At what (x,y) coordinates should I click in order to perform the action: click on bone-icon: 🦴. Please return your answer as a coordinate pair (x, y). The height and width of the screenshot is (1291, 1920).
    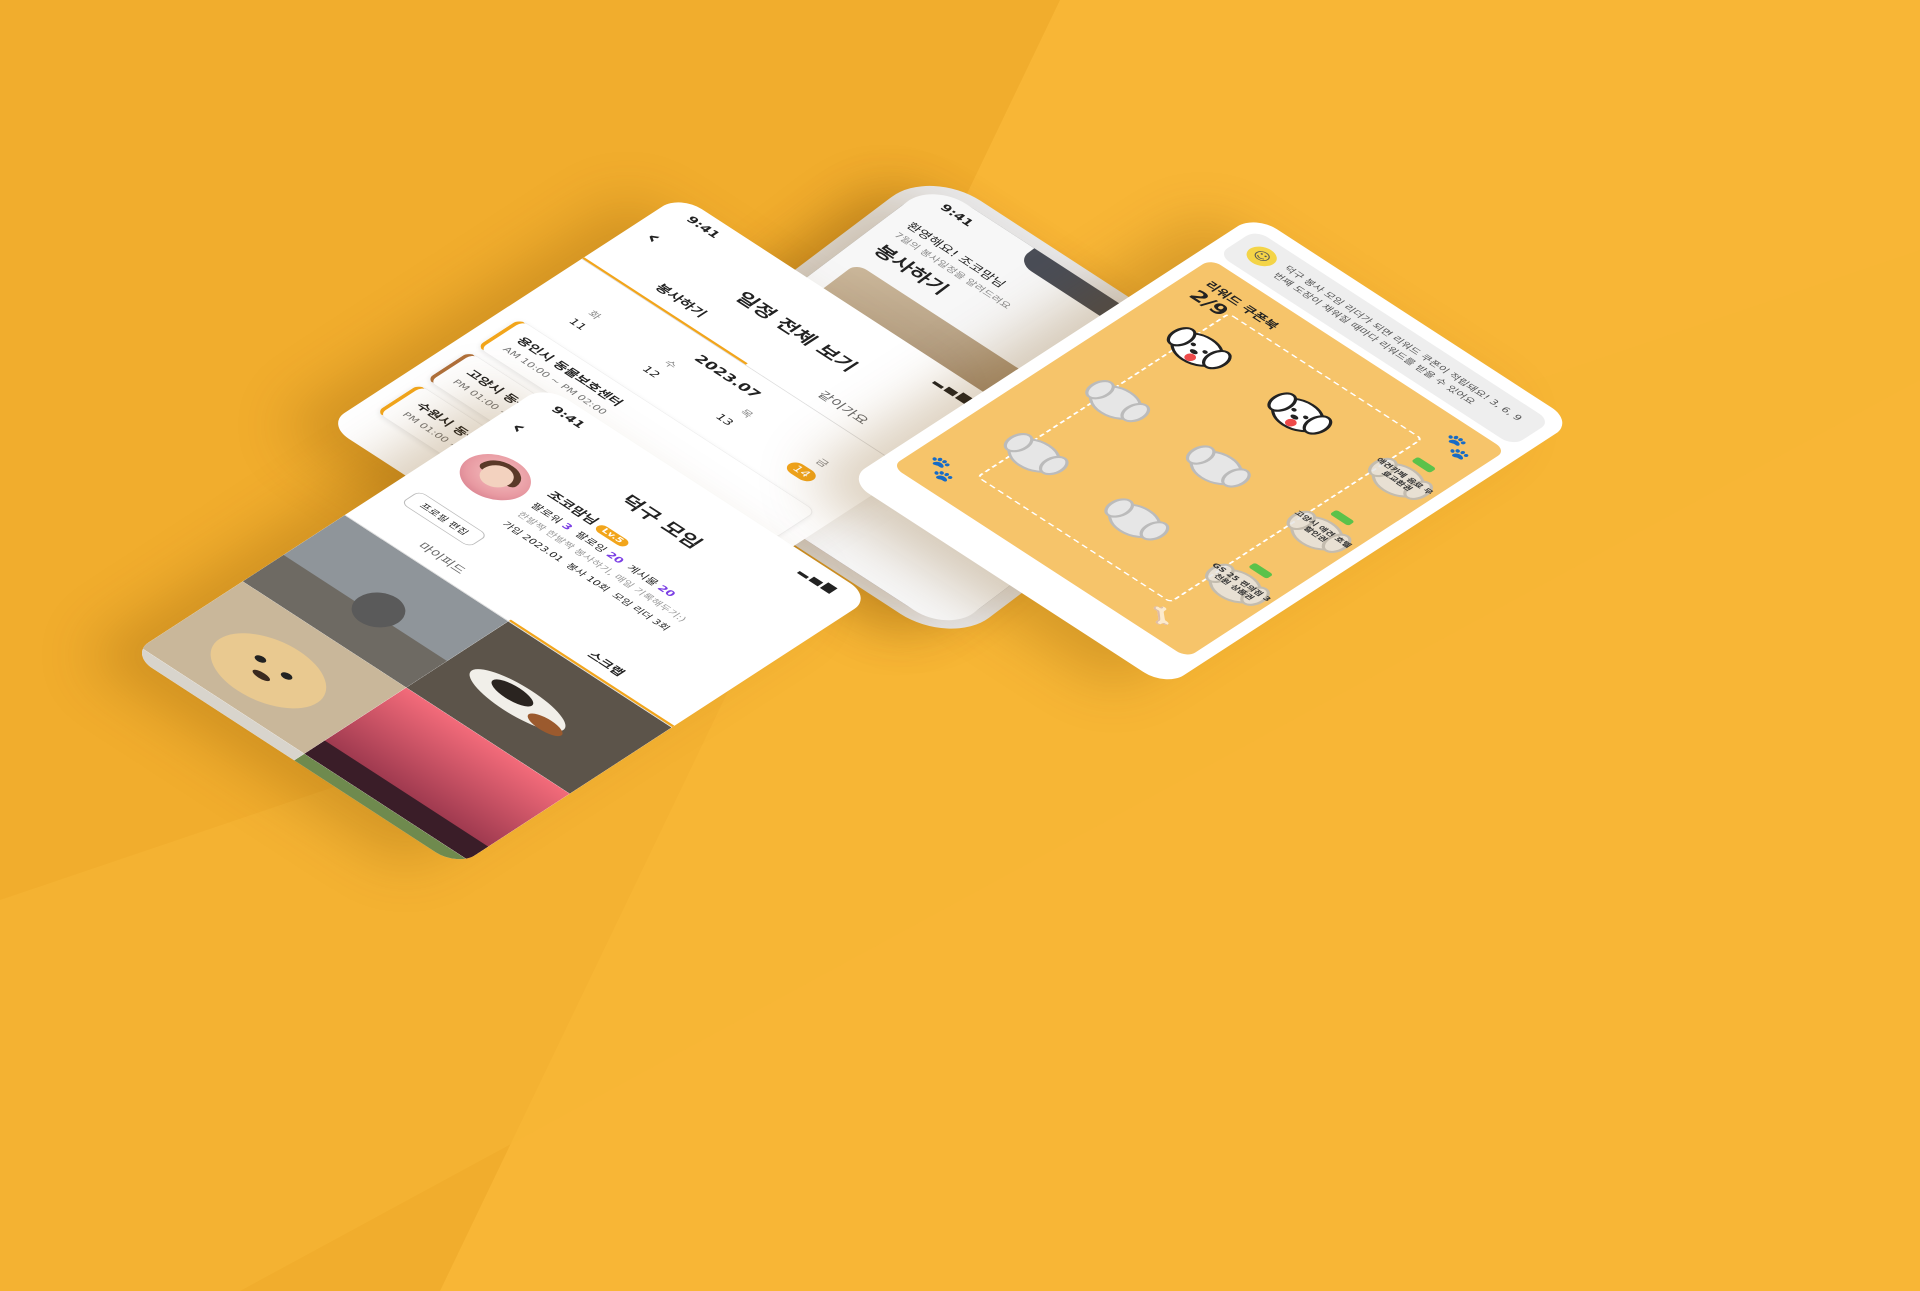
    Looking at the image, I should click on (1160, 616).